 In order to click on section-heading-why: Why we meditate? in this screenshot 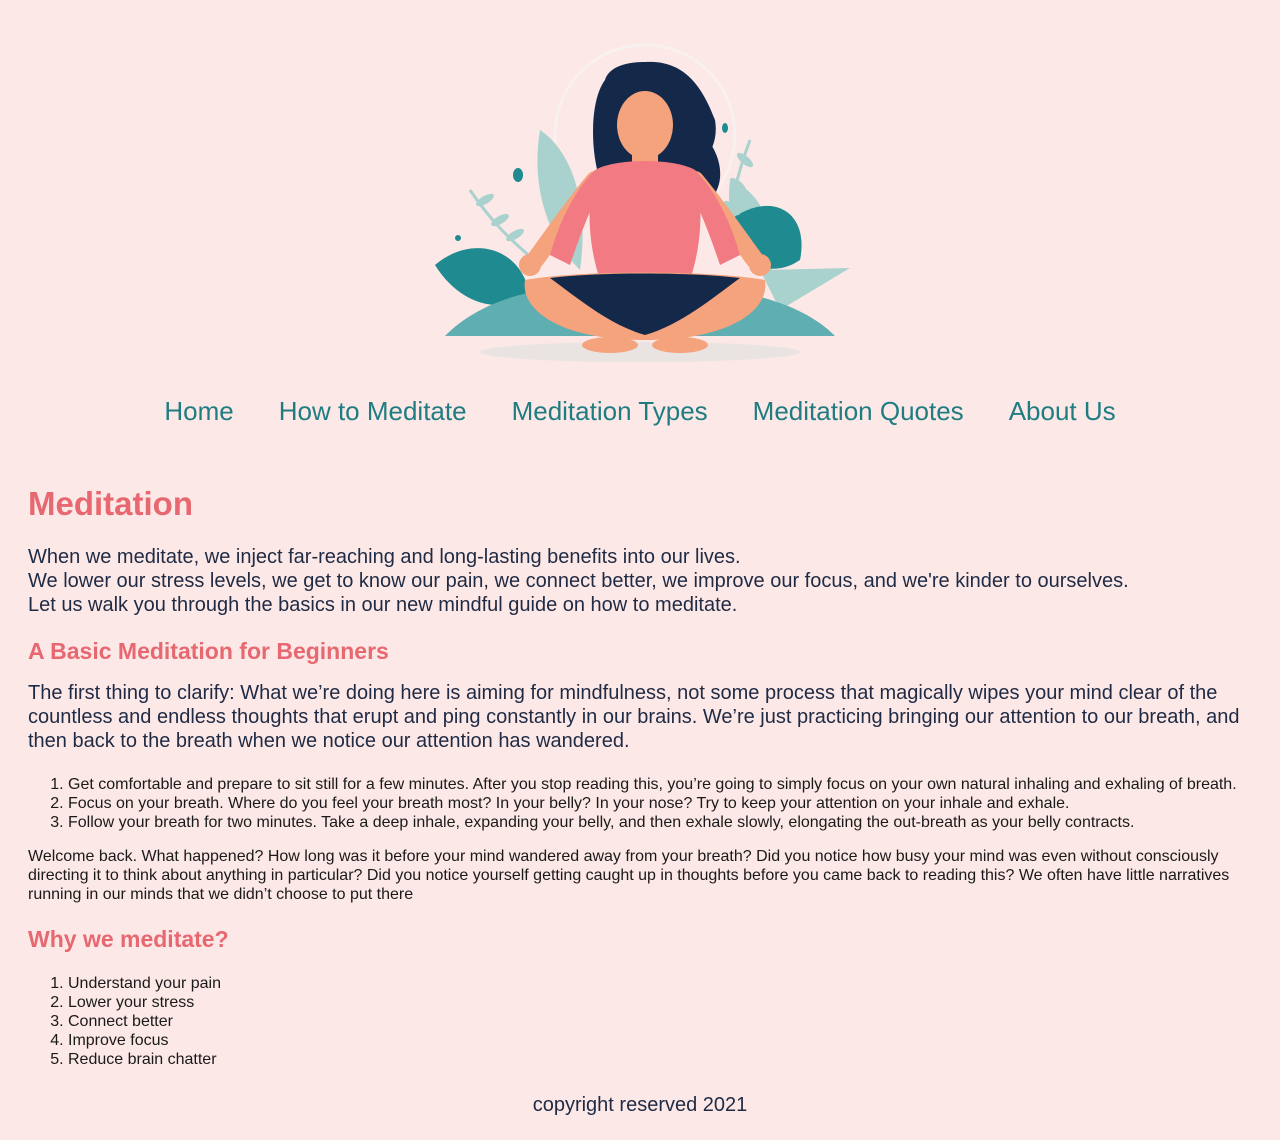, I will do `click(128, 939)`.